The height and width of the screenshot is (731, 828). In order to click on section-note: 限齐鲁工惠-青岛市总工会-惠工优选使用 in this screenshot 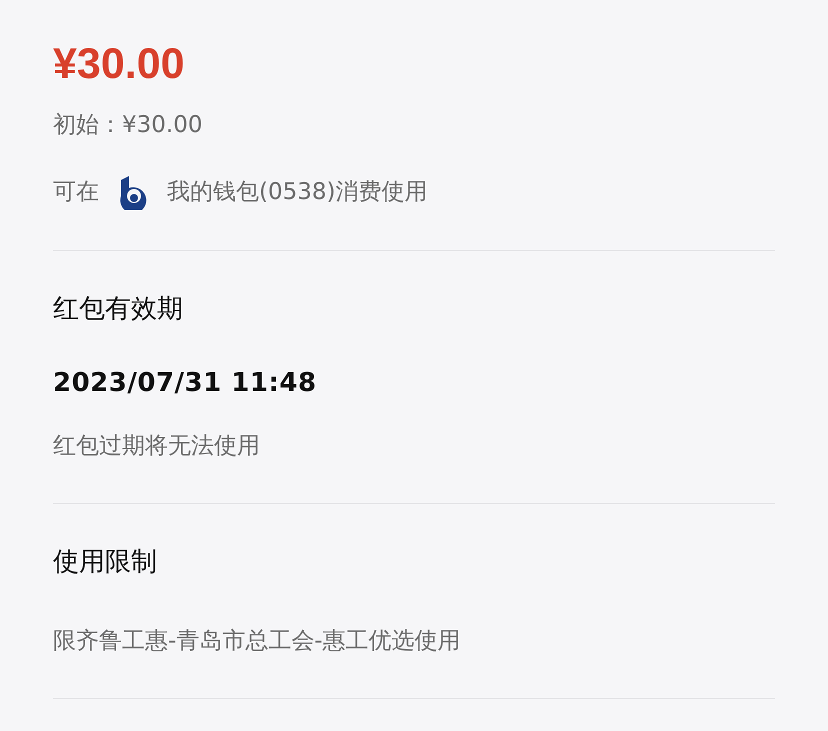, I will do `click(257, 641)`.